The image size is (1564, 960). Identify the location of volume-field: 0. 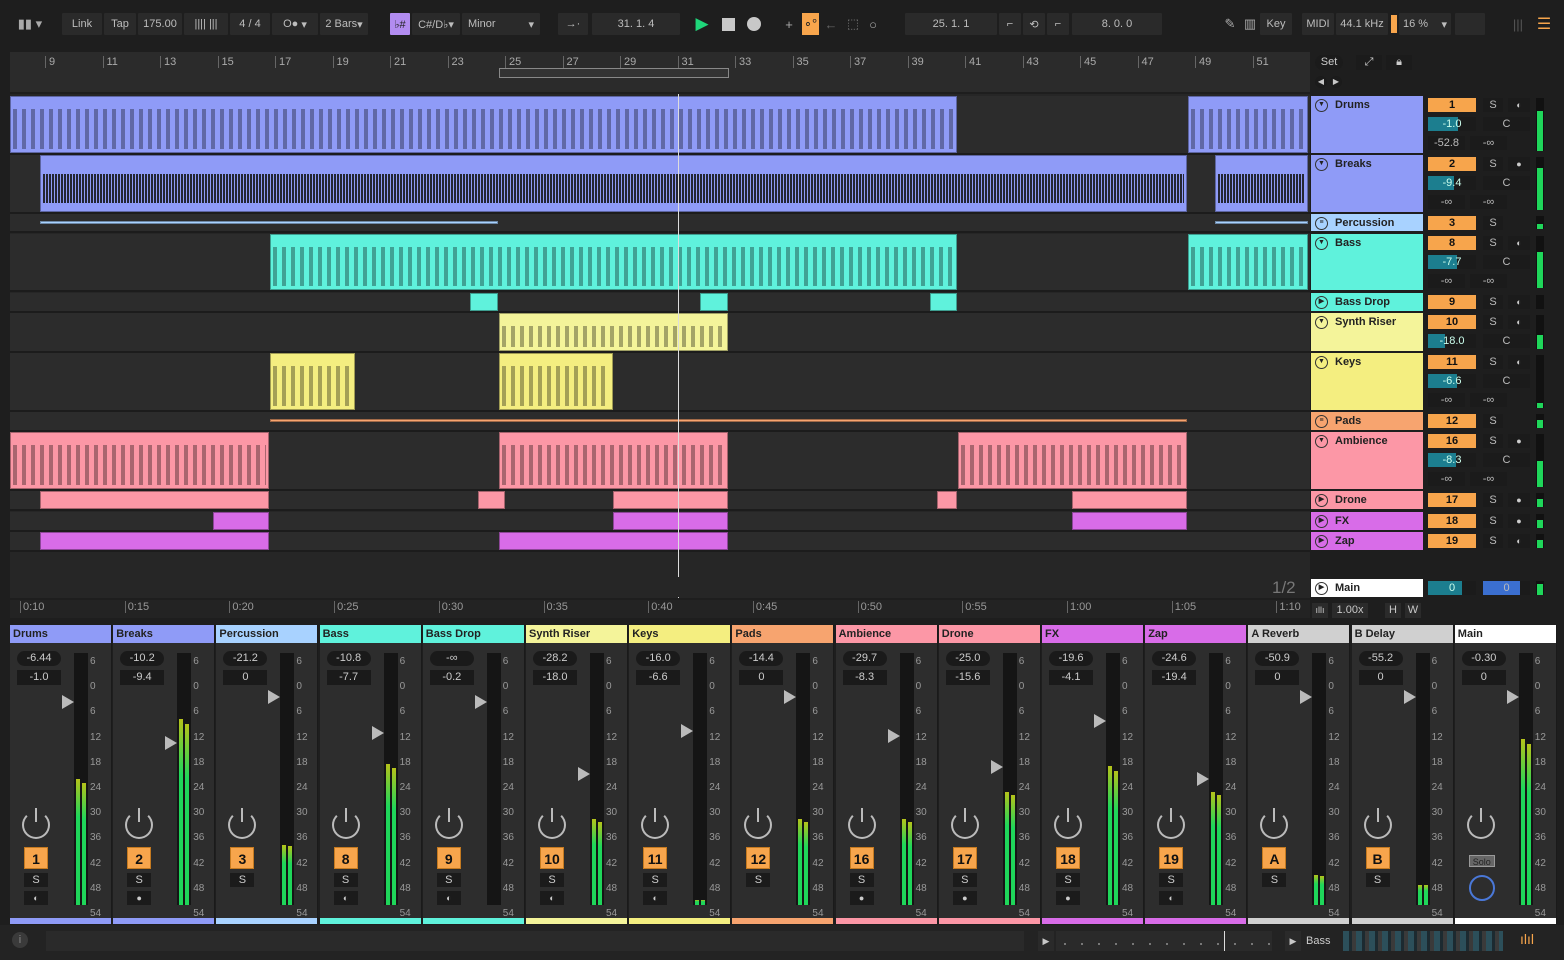
(245, 677).